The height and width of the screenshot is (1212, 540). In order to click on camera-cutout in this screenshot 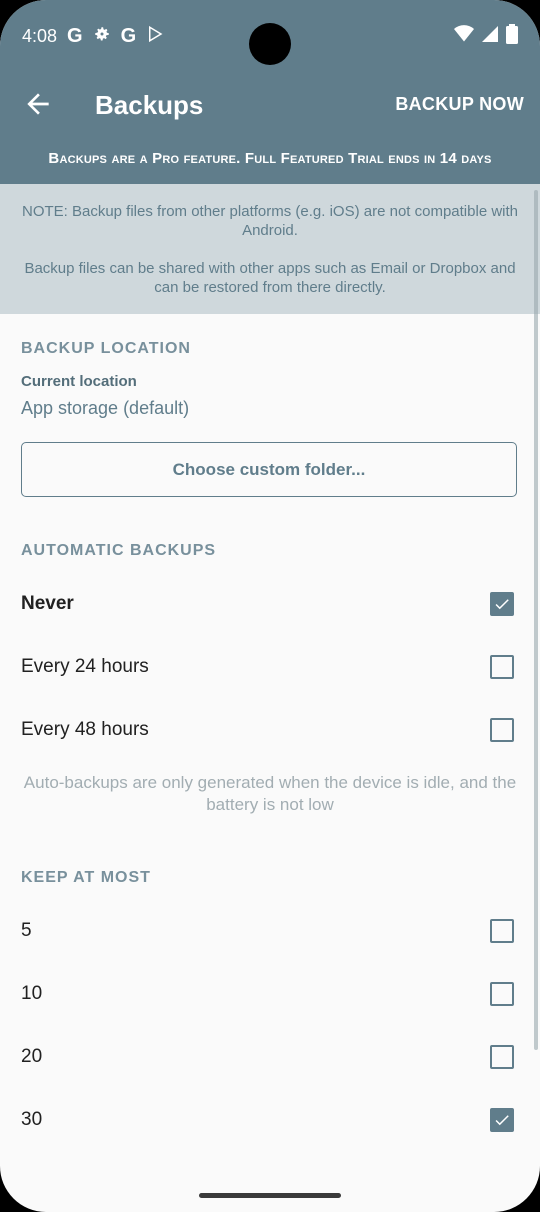, I will do `click(270, 44)`.